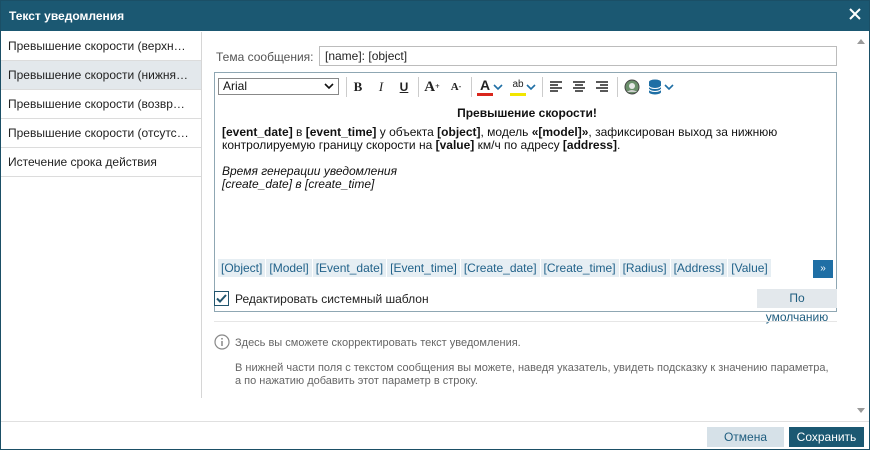 This screenshot has height=450, width=870. I want to click on divider, so click(525, 321).